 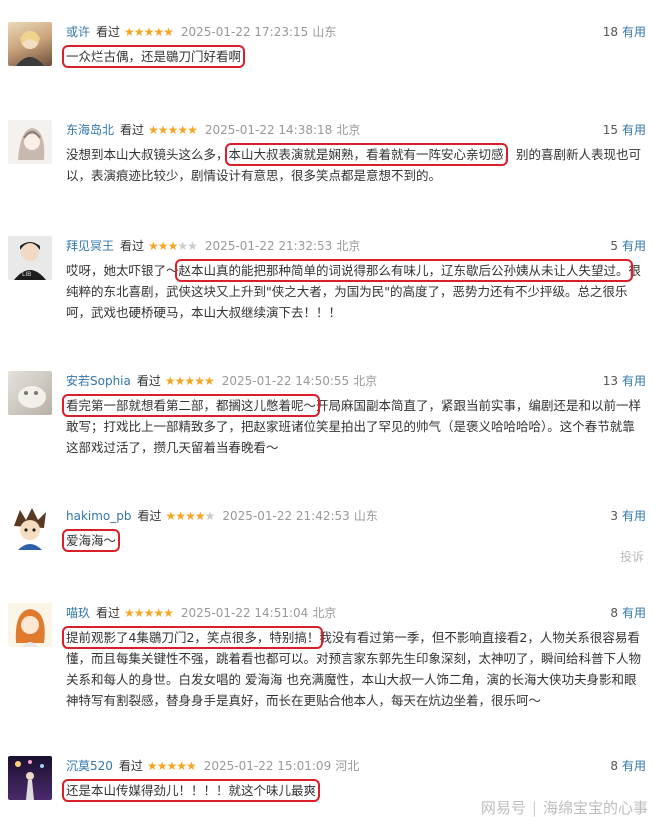 I want to click on review-content: 一众烂古偶，还是鶡刀门好看啊, so click(x=353, y=56).